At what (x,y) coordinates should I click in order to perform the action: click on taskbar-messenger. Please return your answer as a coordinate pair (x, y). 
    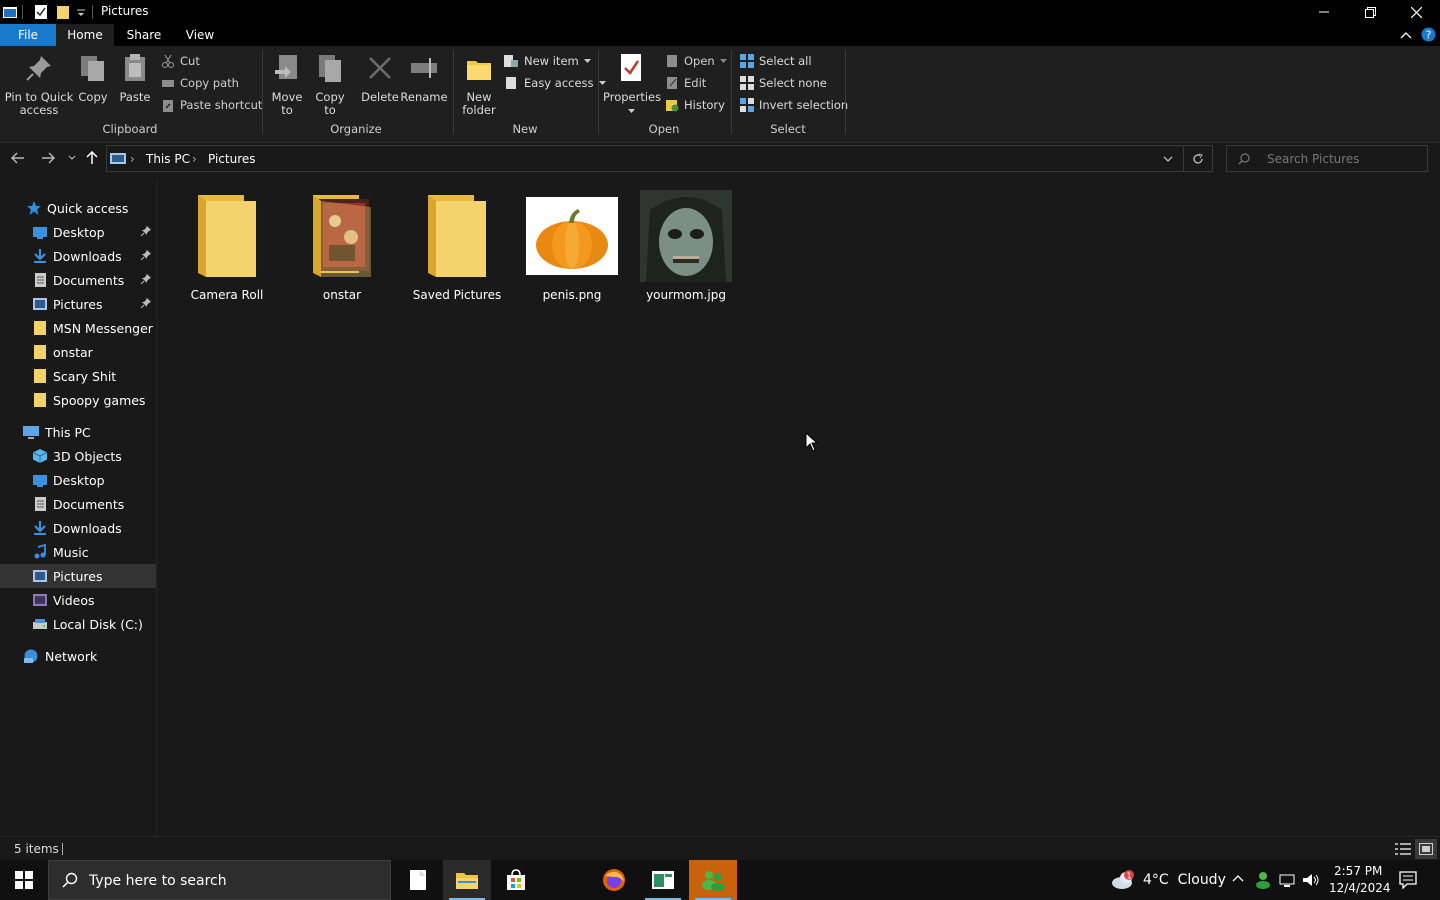
    Looking at the image, I should click on (713, 880).